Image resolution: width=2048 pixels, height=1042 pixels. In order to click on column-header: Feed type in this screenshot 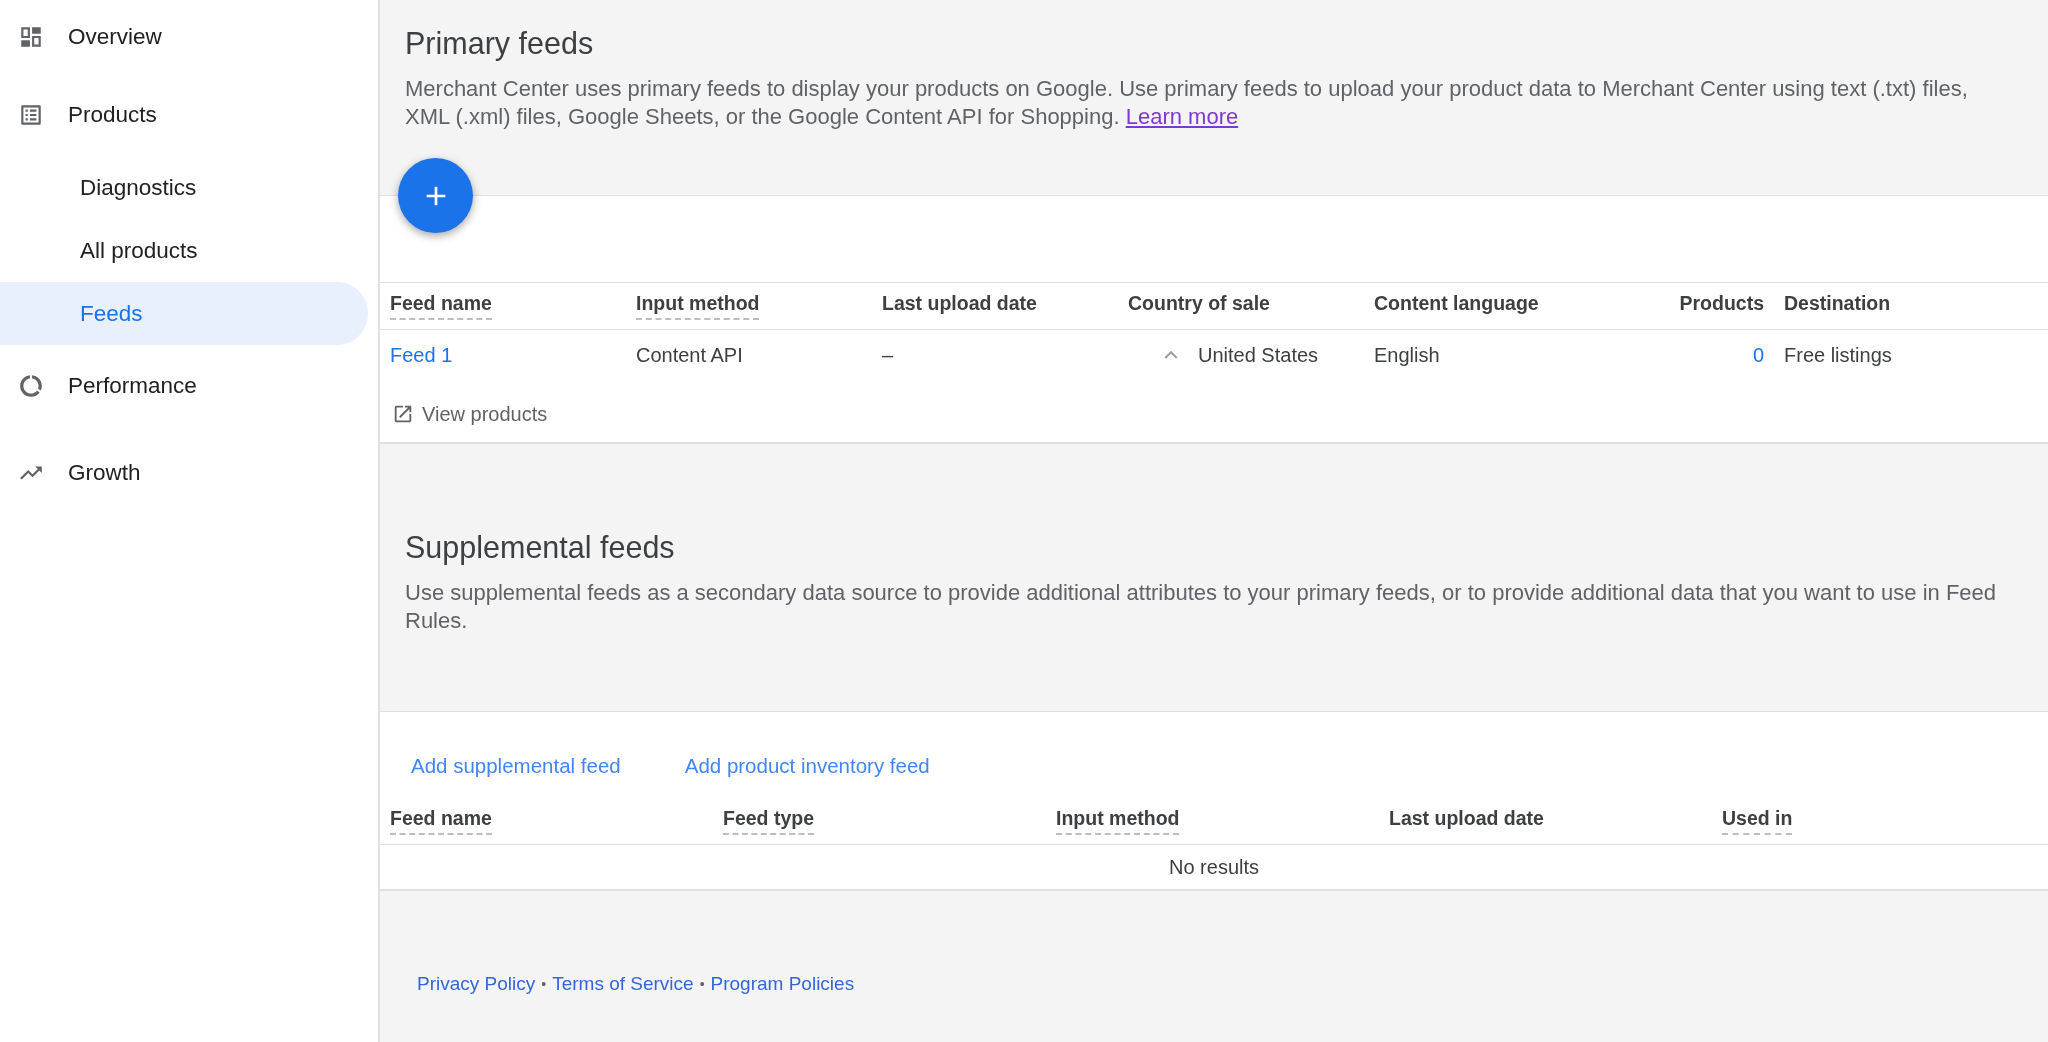, I will do `click(769, 821)`.